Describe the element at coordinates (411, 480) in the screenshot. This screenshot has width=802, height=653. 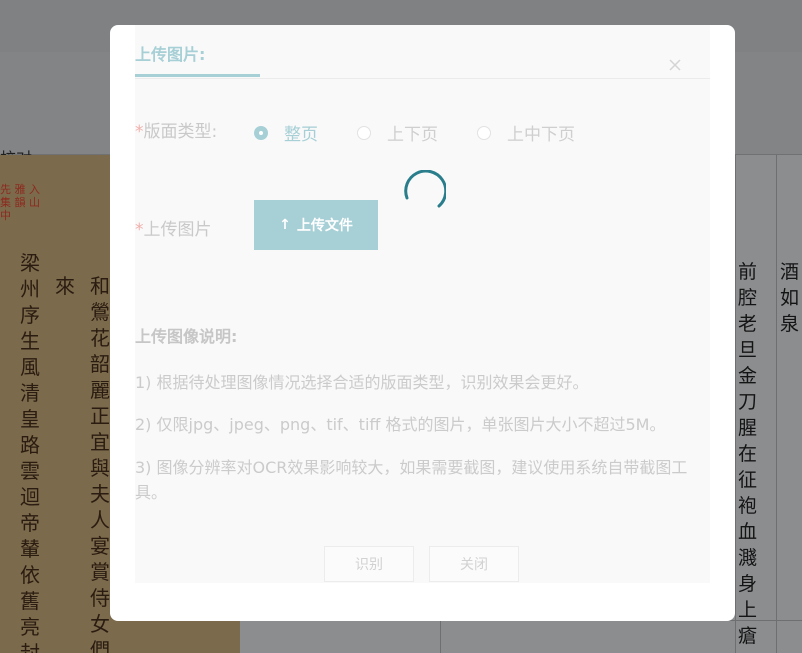
I see `description-item: 3) 图像分辨率对OCR效果影响较大，如果需要截图，建议使用系统自带截图工具。` at that location.